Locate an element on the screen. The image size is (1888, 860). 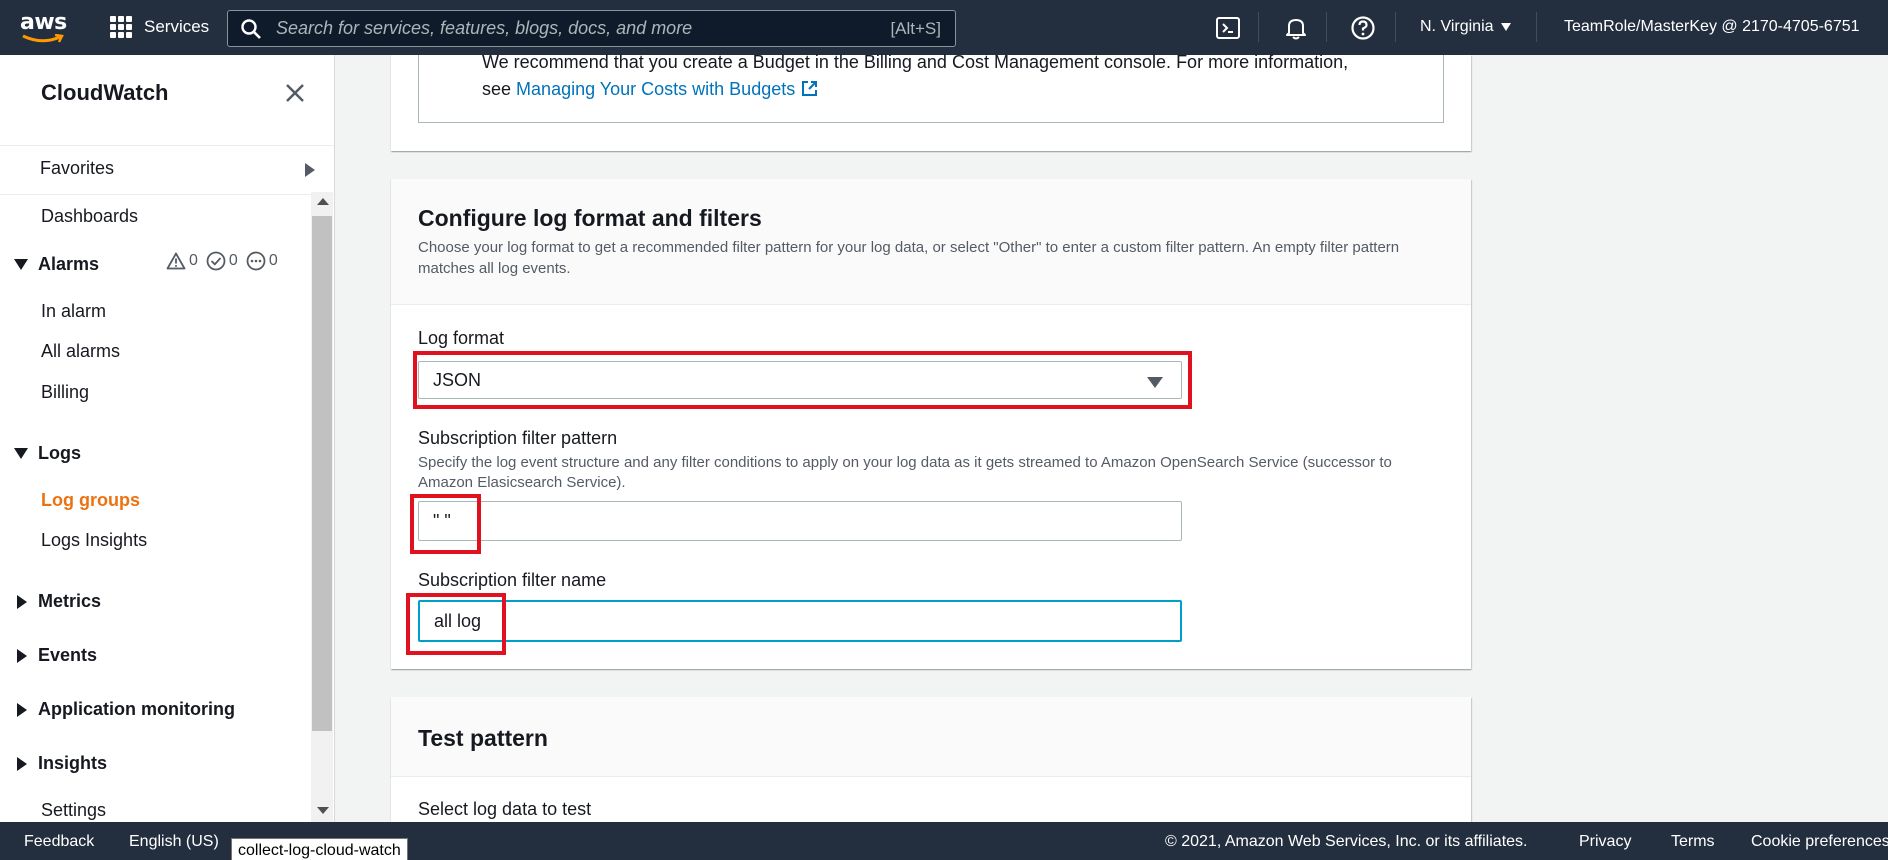
search-icon is located at coordinates (251, 28).